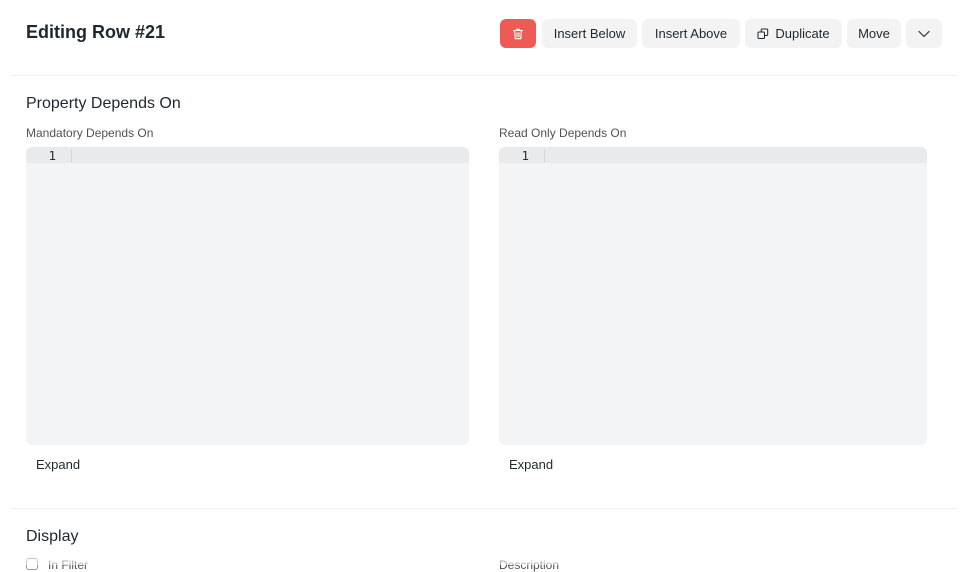 The width and height of the screenshot is (962, 572). I want to click on chevron-down-icon, so click(924, 33).